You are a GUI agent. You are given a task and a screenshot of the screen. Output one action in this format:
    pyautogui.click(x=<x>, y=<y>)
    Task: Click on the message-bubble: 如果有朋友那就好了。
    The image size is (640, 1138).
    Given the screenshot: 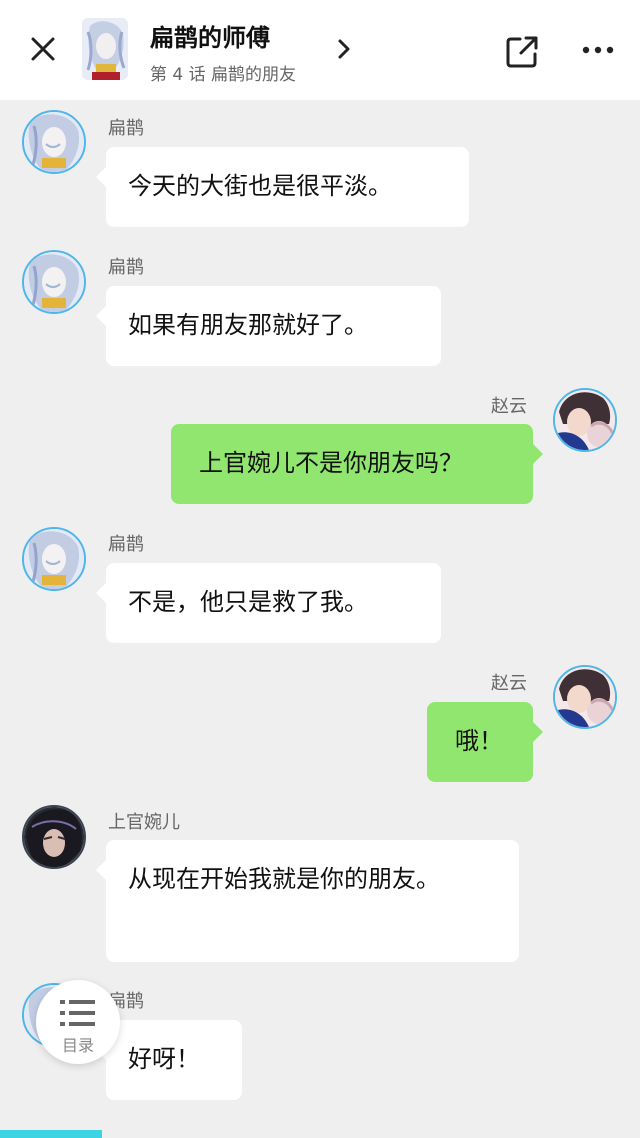 What is the action you would take?
    pyautogui.click(x=268, y=326)
    